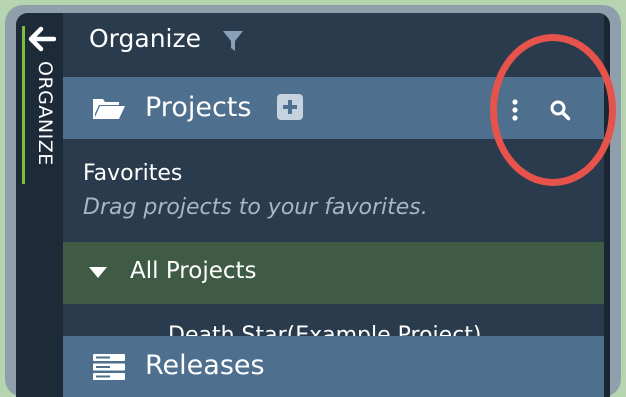 The width and height of the screenshot is (626, 397). What do you see at coordinates (45, 113) in the screenshot?
I see `rail-label: ORGANIZE` at bounding box center [45, 113].